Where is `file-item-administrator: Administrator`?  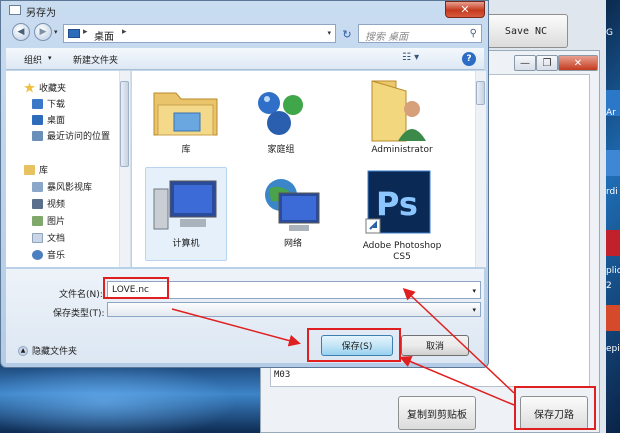 file-item-administrator: Administrator is located at coordinates (402, 117).